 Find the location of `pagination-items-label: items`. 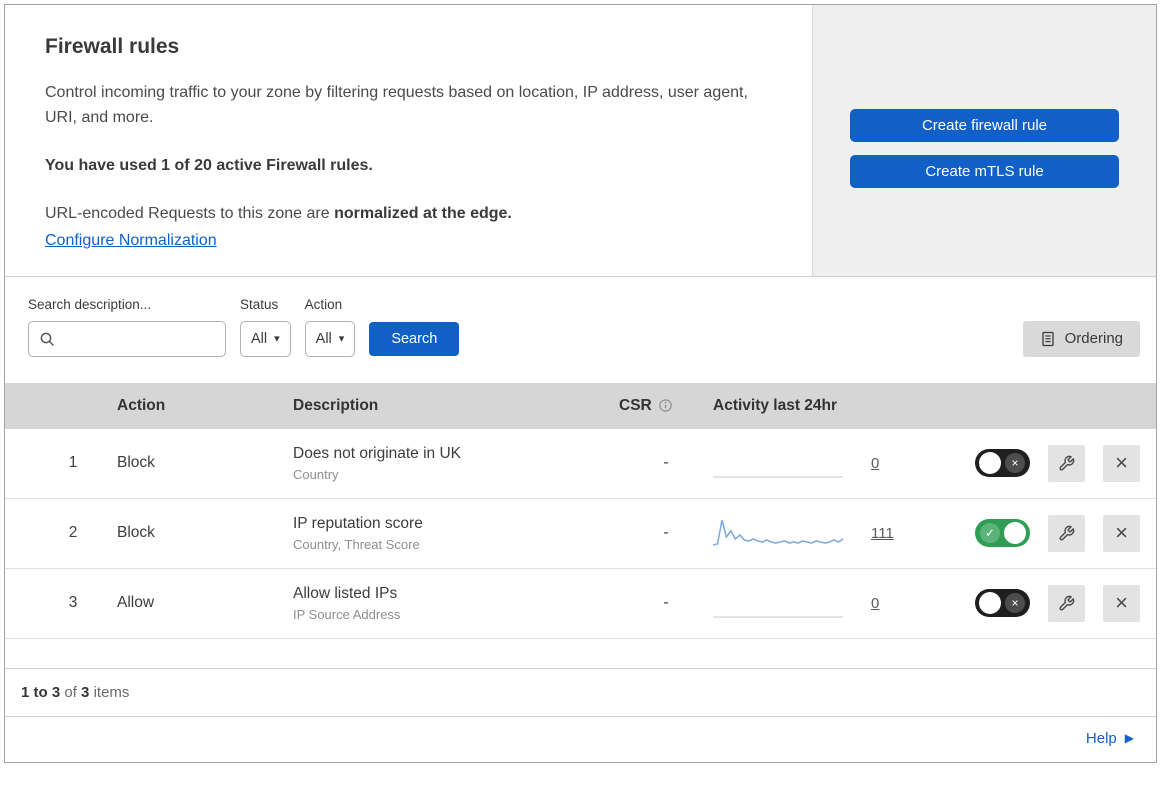

pagination-items-label: items is located at coordinates (111, 692).